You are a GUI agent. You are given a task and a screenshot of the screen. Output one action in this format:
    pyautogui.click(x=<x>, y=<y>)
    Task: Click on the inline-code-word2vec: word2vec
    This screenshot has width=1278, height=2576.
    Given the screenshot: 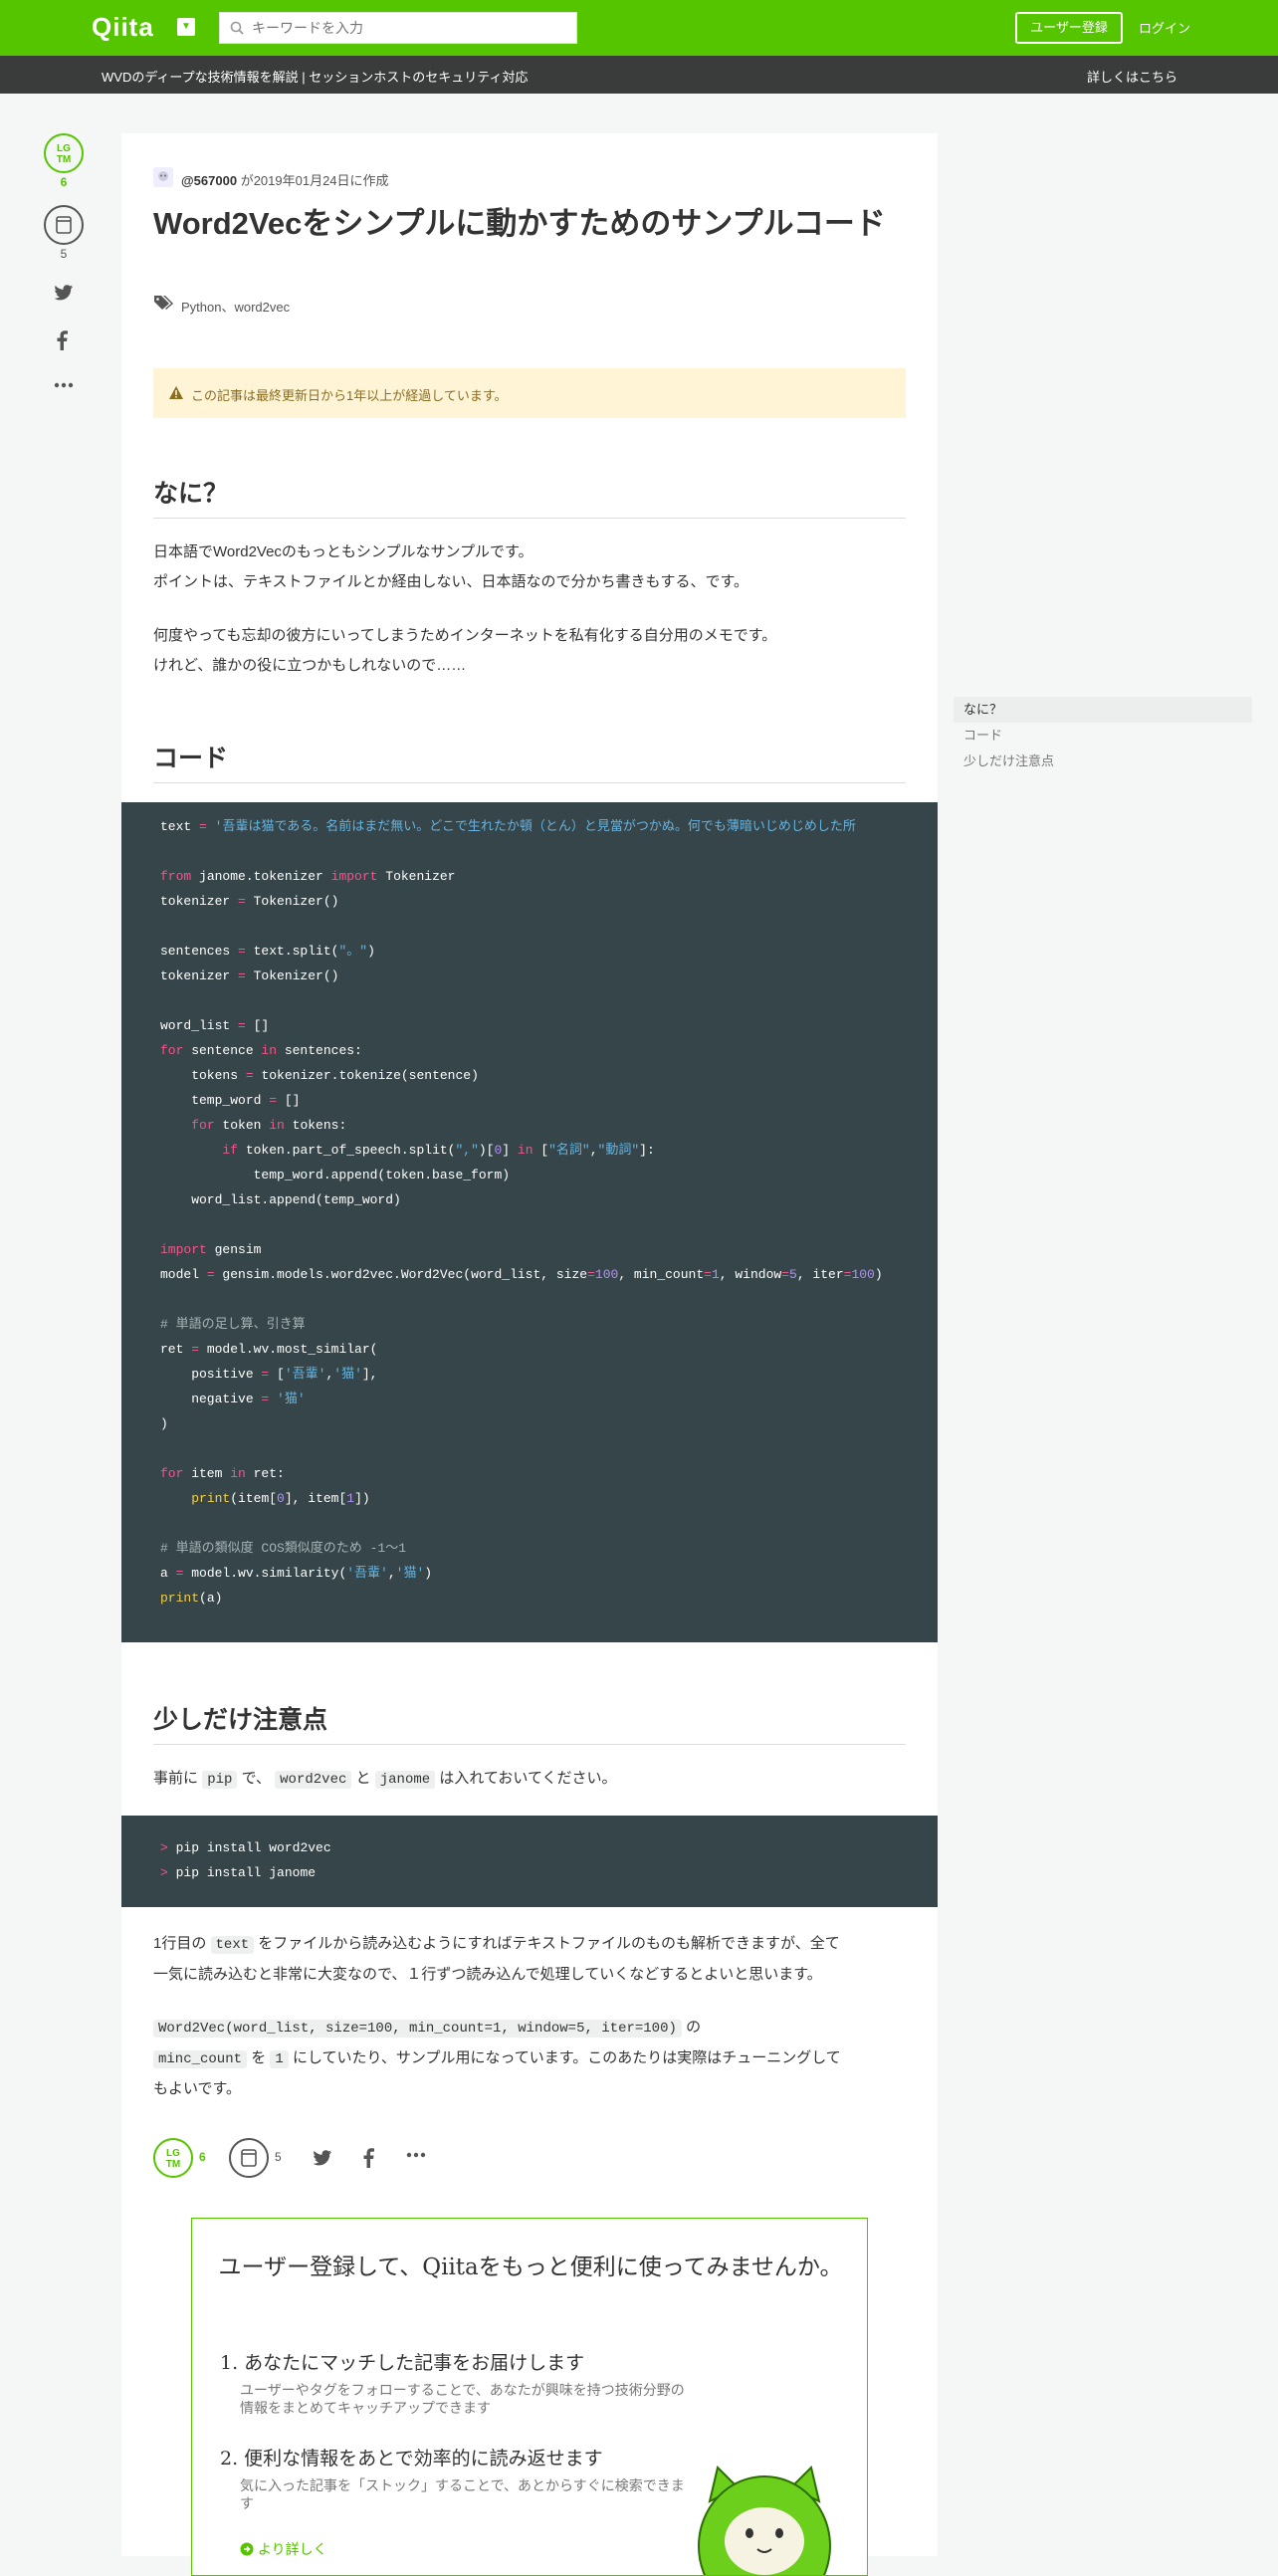 What is the action you would take?
    pyautogui.click(x=314, y=1780)
    